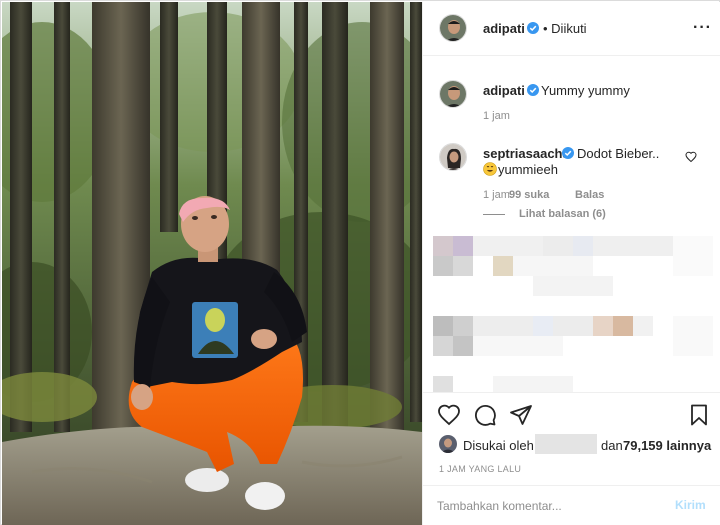 This screenshot has height=525, width=720. Describe the element at coordinates (521, 415) in the screenshot. I see `share-icon` at that location.